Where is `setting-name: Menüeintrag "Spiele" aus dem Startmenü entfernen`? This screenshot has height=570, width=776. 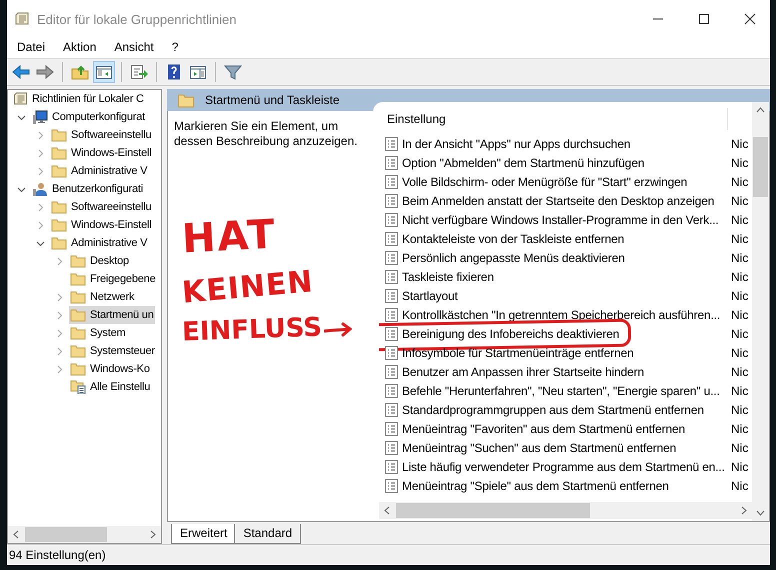 setting-name: Menüeintrag "Spiele" aus dem Startmenü entfernen is located at coordinates (535, 485).